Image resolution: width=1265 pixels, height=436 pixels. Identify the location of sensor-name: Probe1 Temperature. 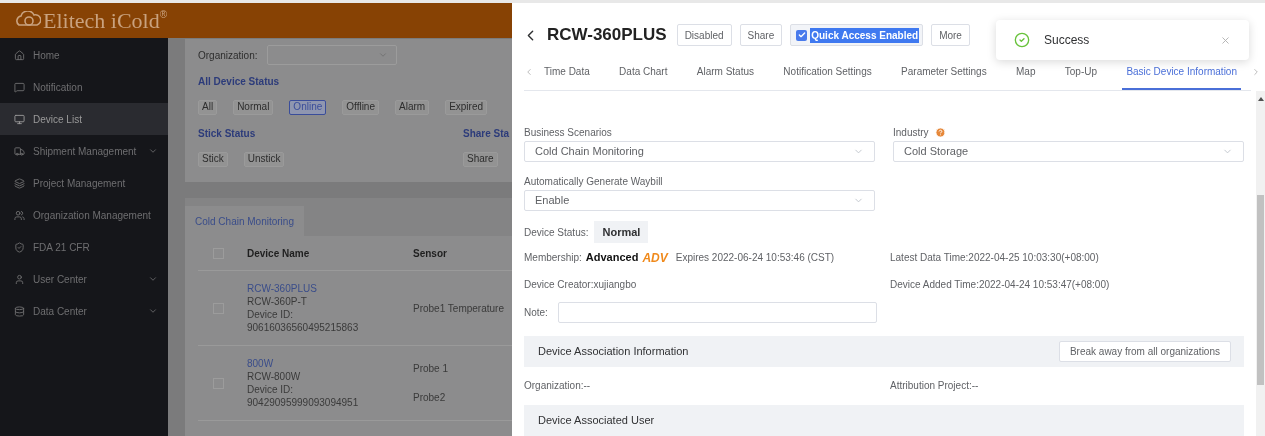
(458, 308).